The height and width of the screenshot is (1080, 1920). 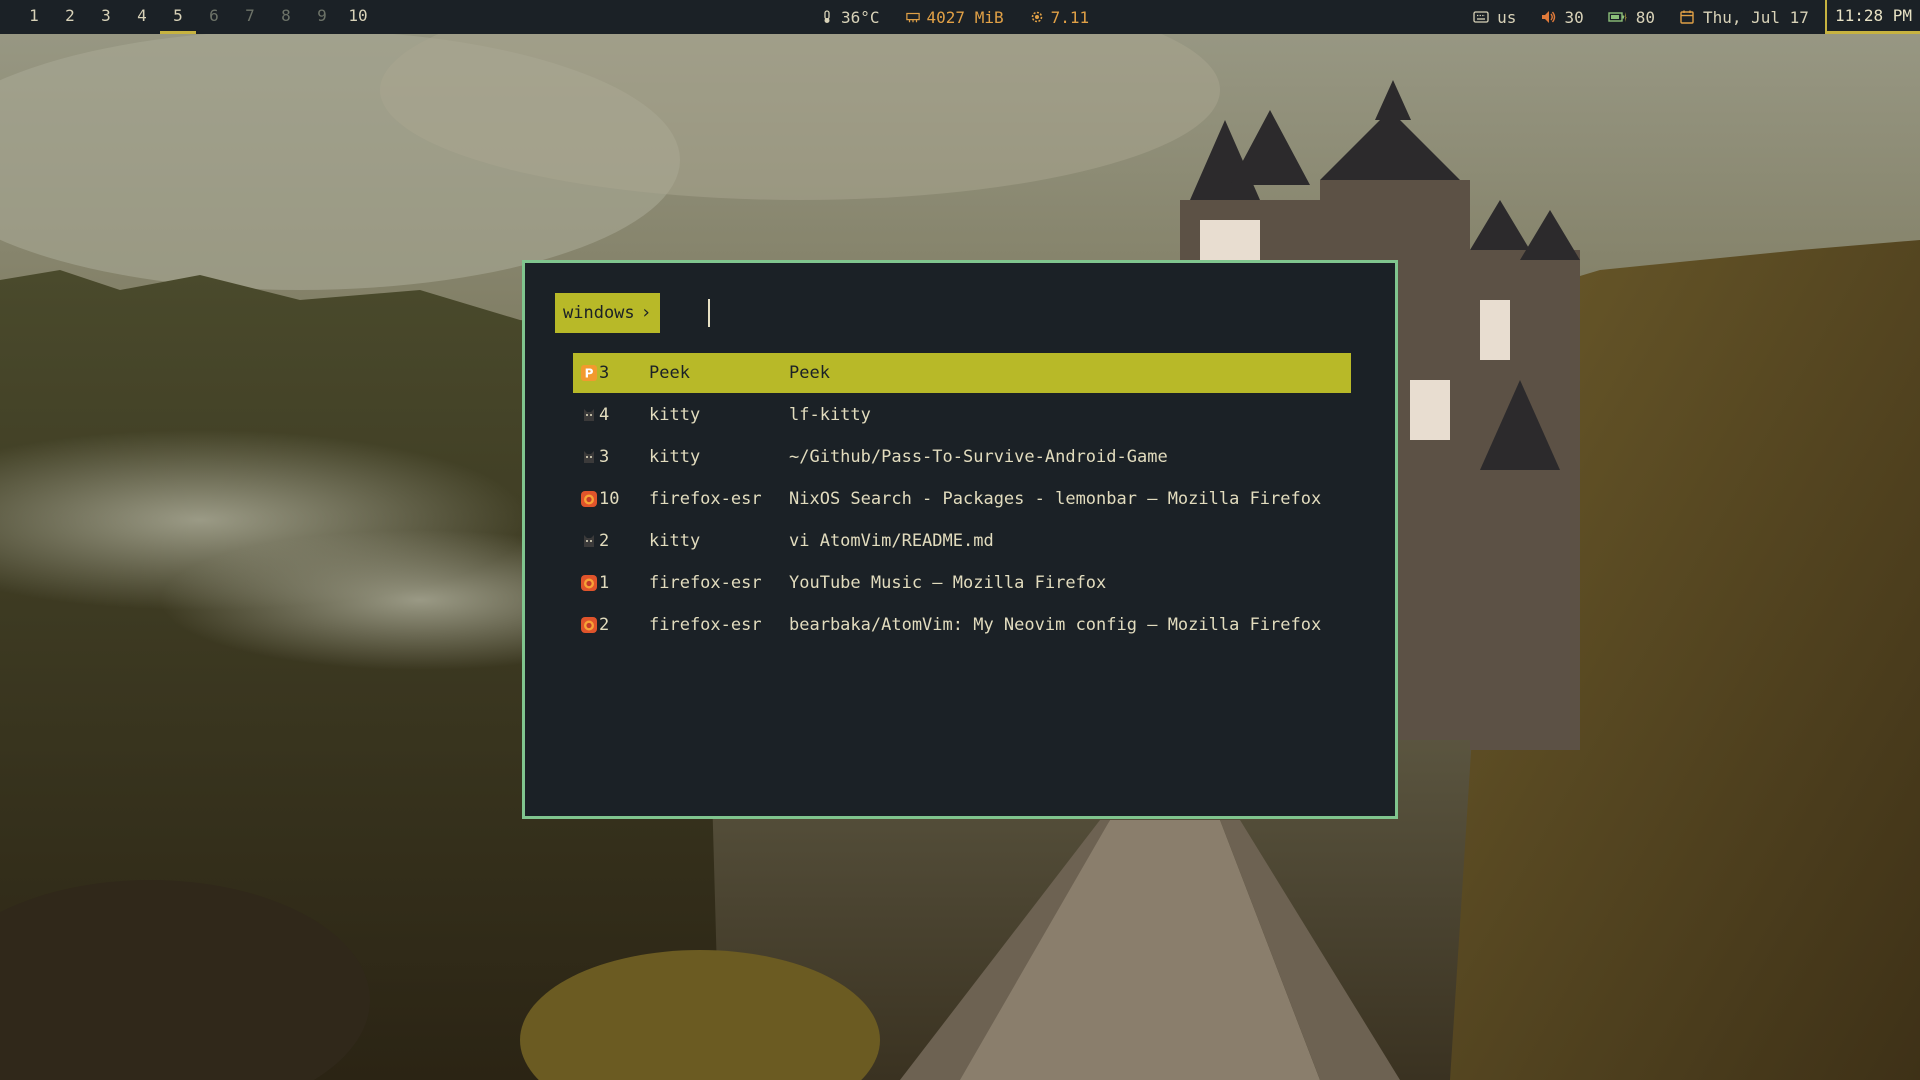 I want to click on result-window-title: ~/Github/Pass-To-Survive-Android-Game, so click(x=978, y=457).